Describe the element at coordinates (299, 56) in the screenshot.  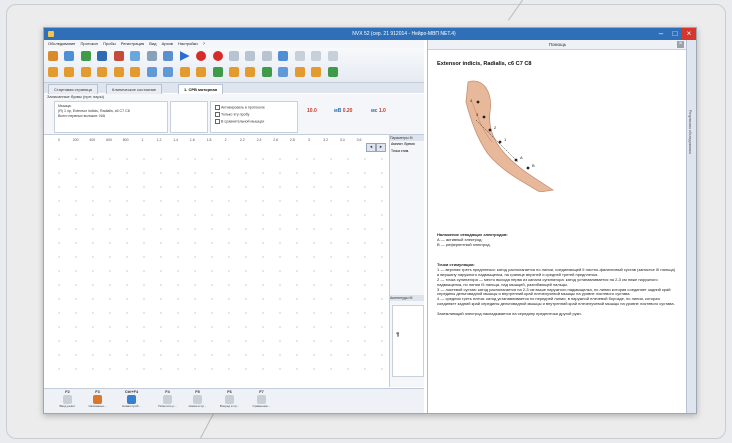
I see `settings-icon` at that location.